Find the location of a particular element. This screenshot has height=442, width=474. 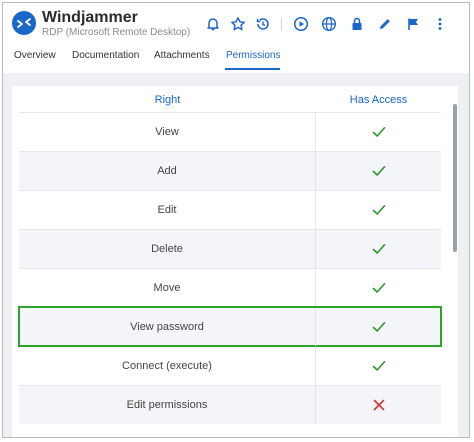

scrollbar-thumb is located at coordinates (455, 178).